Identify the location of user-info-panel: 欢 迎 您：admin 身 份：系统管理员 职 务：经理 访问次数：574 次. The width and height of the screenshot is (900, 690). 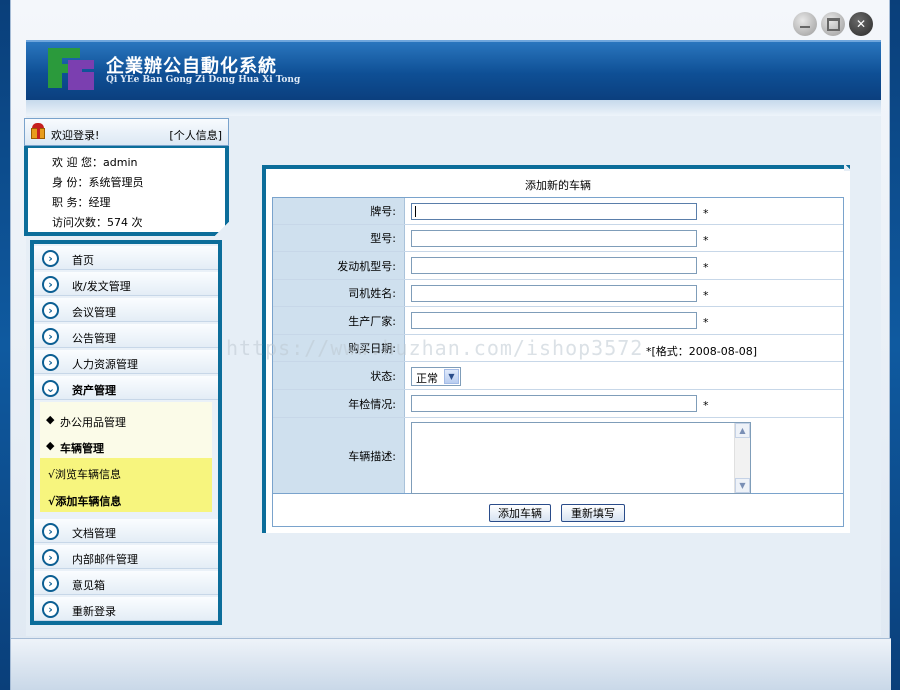
(126, 191).